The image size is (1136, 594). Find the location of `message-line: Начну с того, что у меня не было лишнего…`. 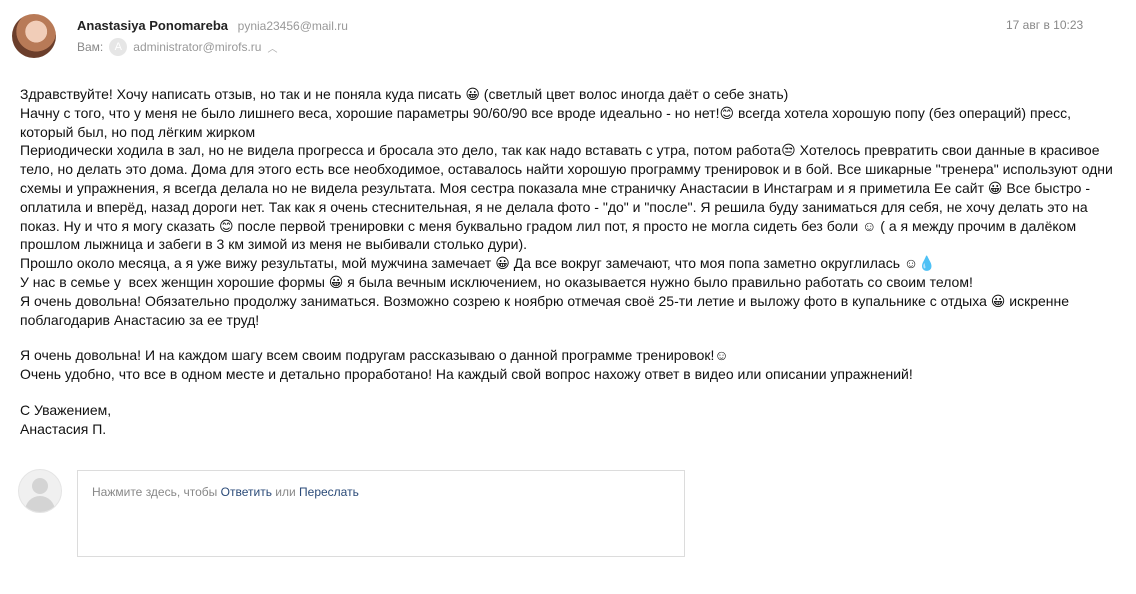

message-line: Начну с того, что у меня не было лишнего… is located at coordinates (547, 122).